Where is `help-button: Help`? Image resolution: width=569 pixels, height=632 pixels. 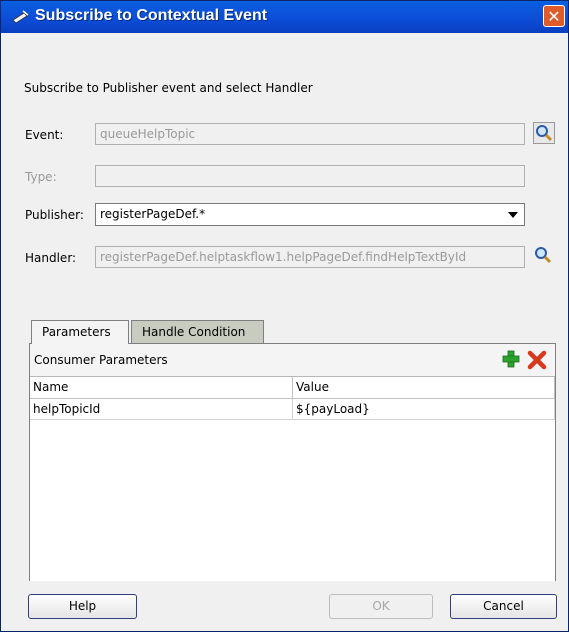
help-button: Help is located at coordinates (82, 606).